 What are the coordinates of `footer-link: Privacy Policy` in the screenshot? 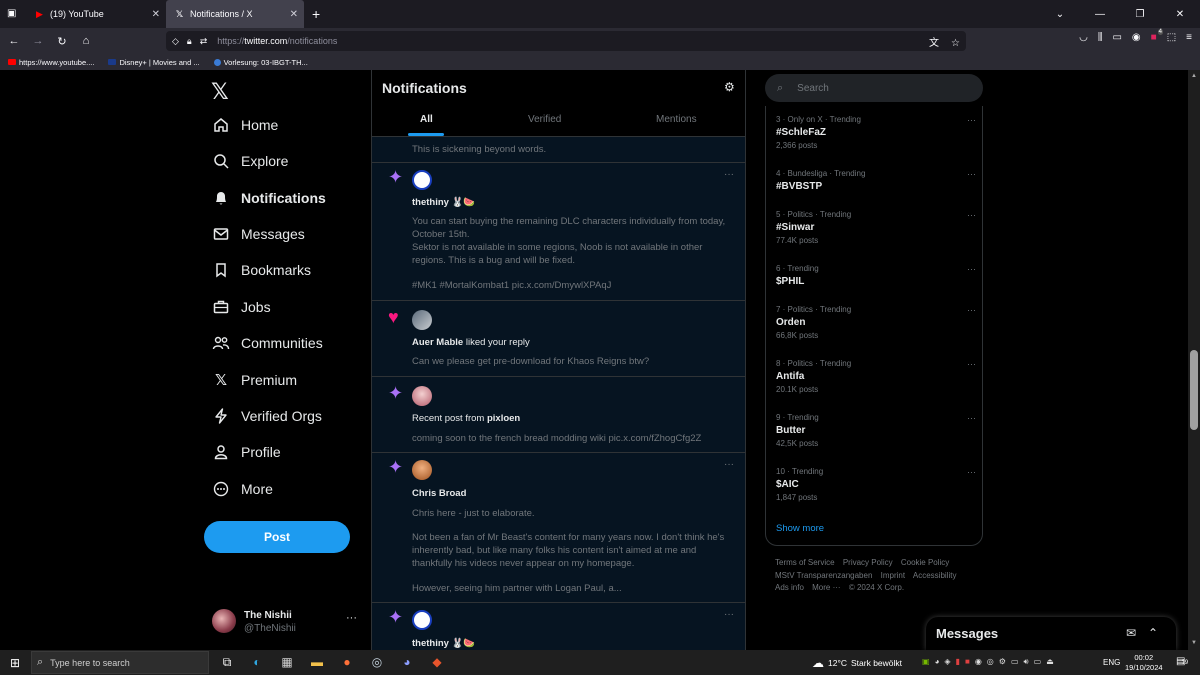 It's located at (868, 562).